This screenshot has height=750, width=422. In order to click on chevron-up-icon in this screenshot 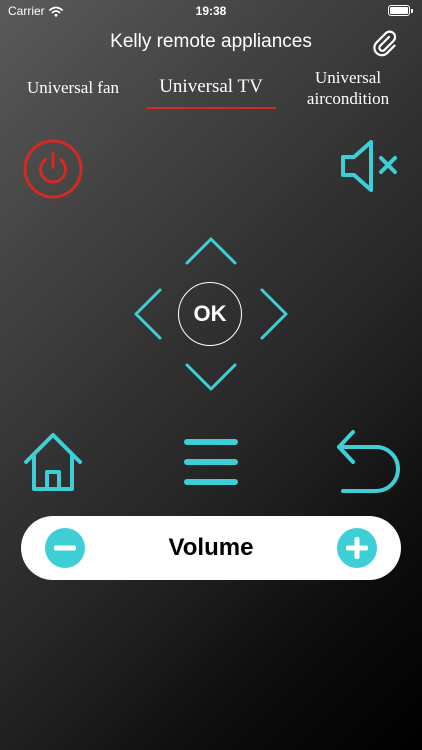, I will do `click(211, 251)`.